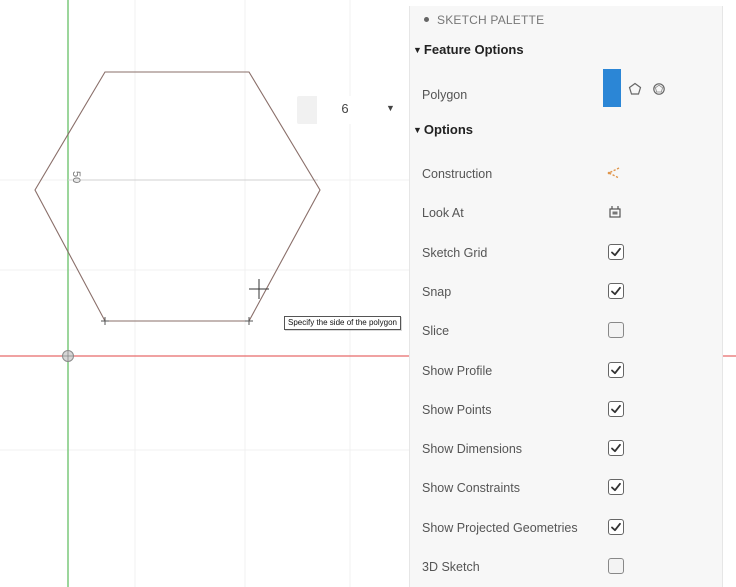  Describe the element at coordinates (566, 254) in the screenshot. I see `option-row-sketch-grid: Sketch Grid` at that location.